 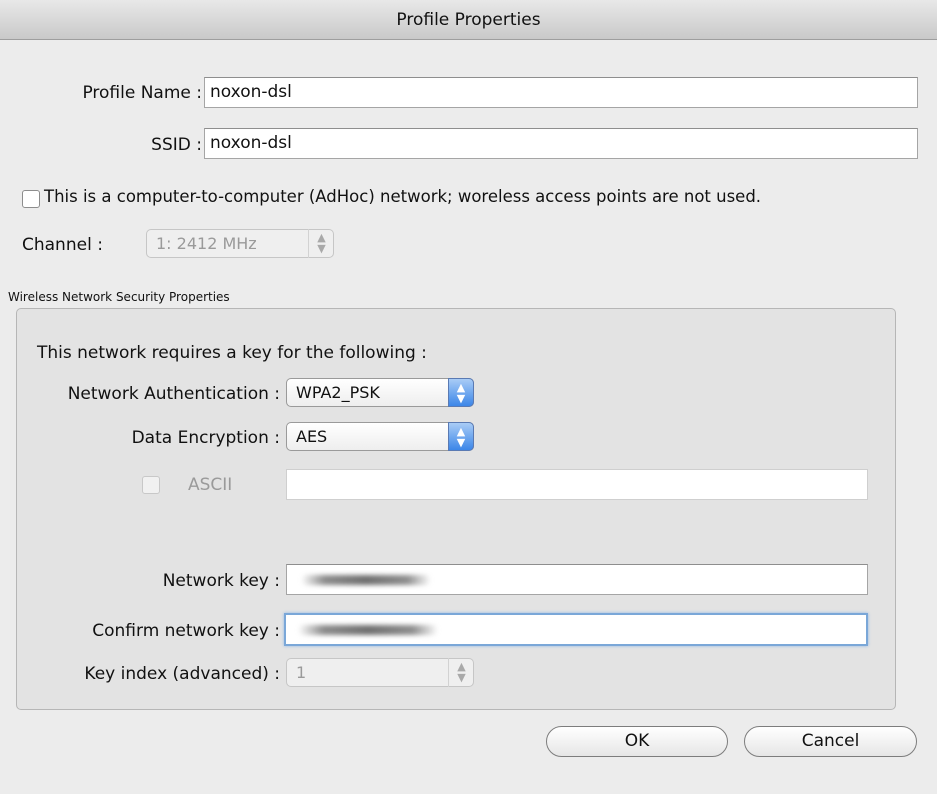 I want to click on encryption-select: AES ▲ ▼, so click(x=380, y=436).